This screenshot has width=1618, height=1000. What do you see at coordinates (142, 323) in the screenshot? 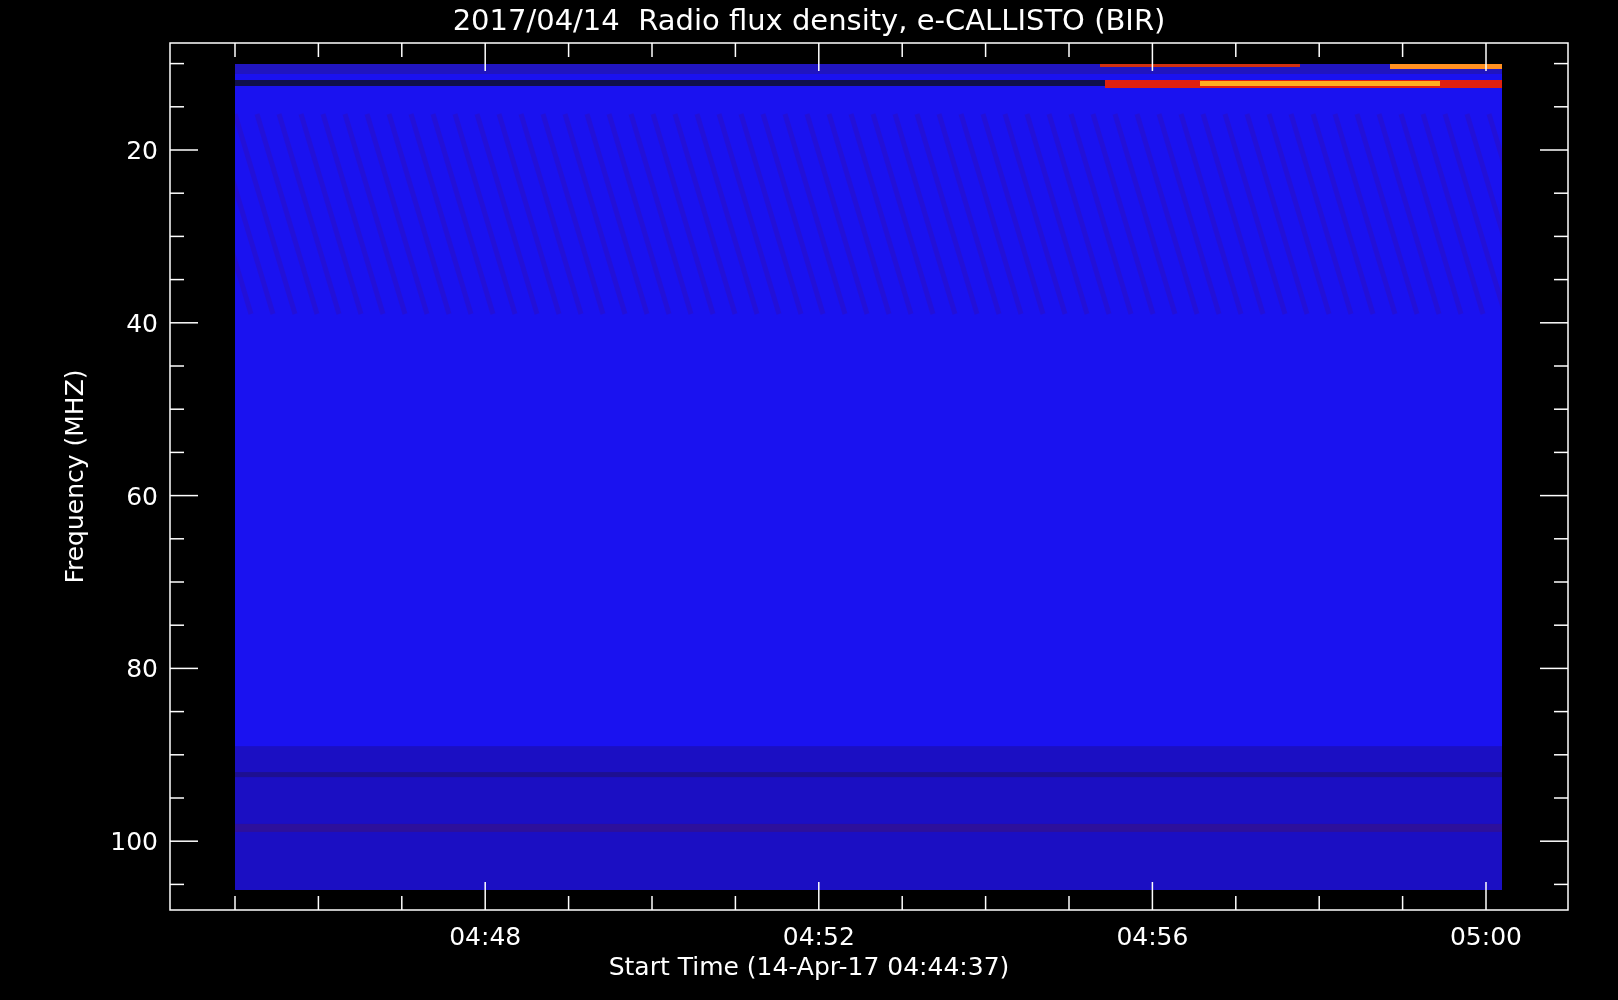
I see `y-tick-label: 40` at bounding box center [142, 323].